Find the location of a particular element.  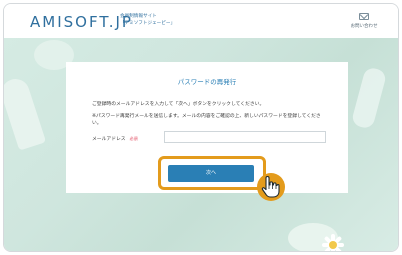

tube-decoration is located at coordinates (369, 98).